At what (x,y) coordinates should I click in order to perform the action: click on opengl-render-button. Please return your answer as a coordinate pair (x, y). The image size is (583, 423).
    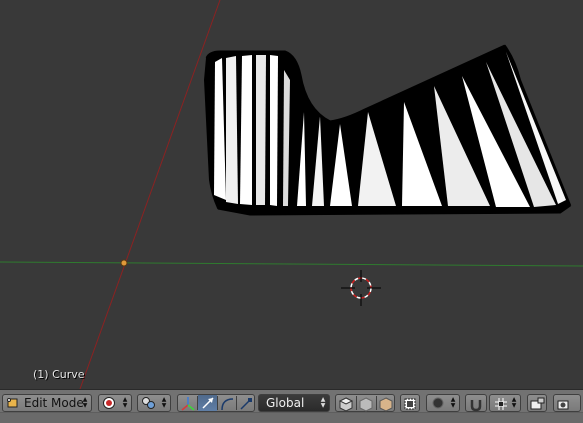
    Looking at the image, I should click on (567, 403).